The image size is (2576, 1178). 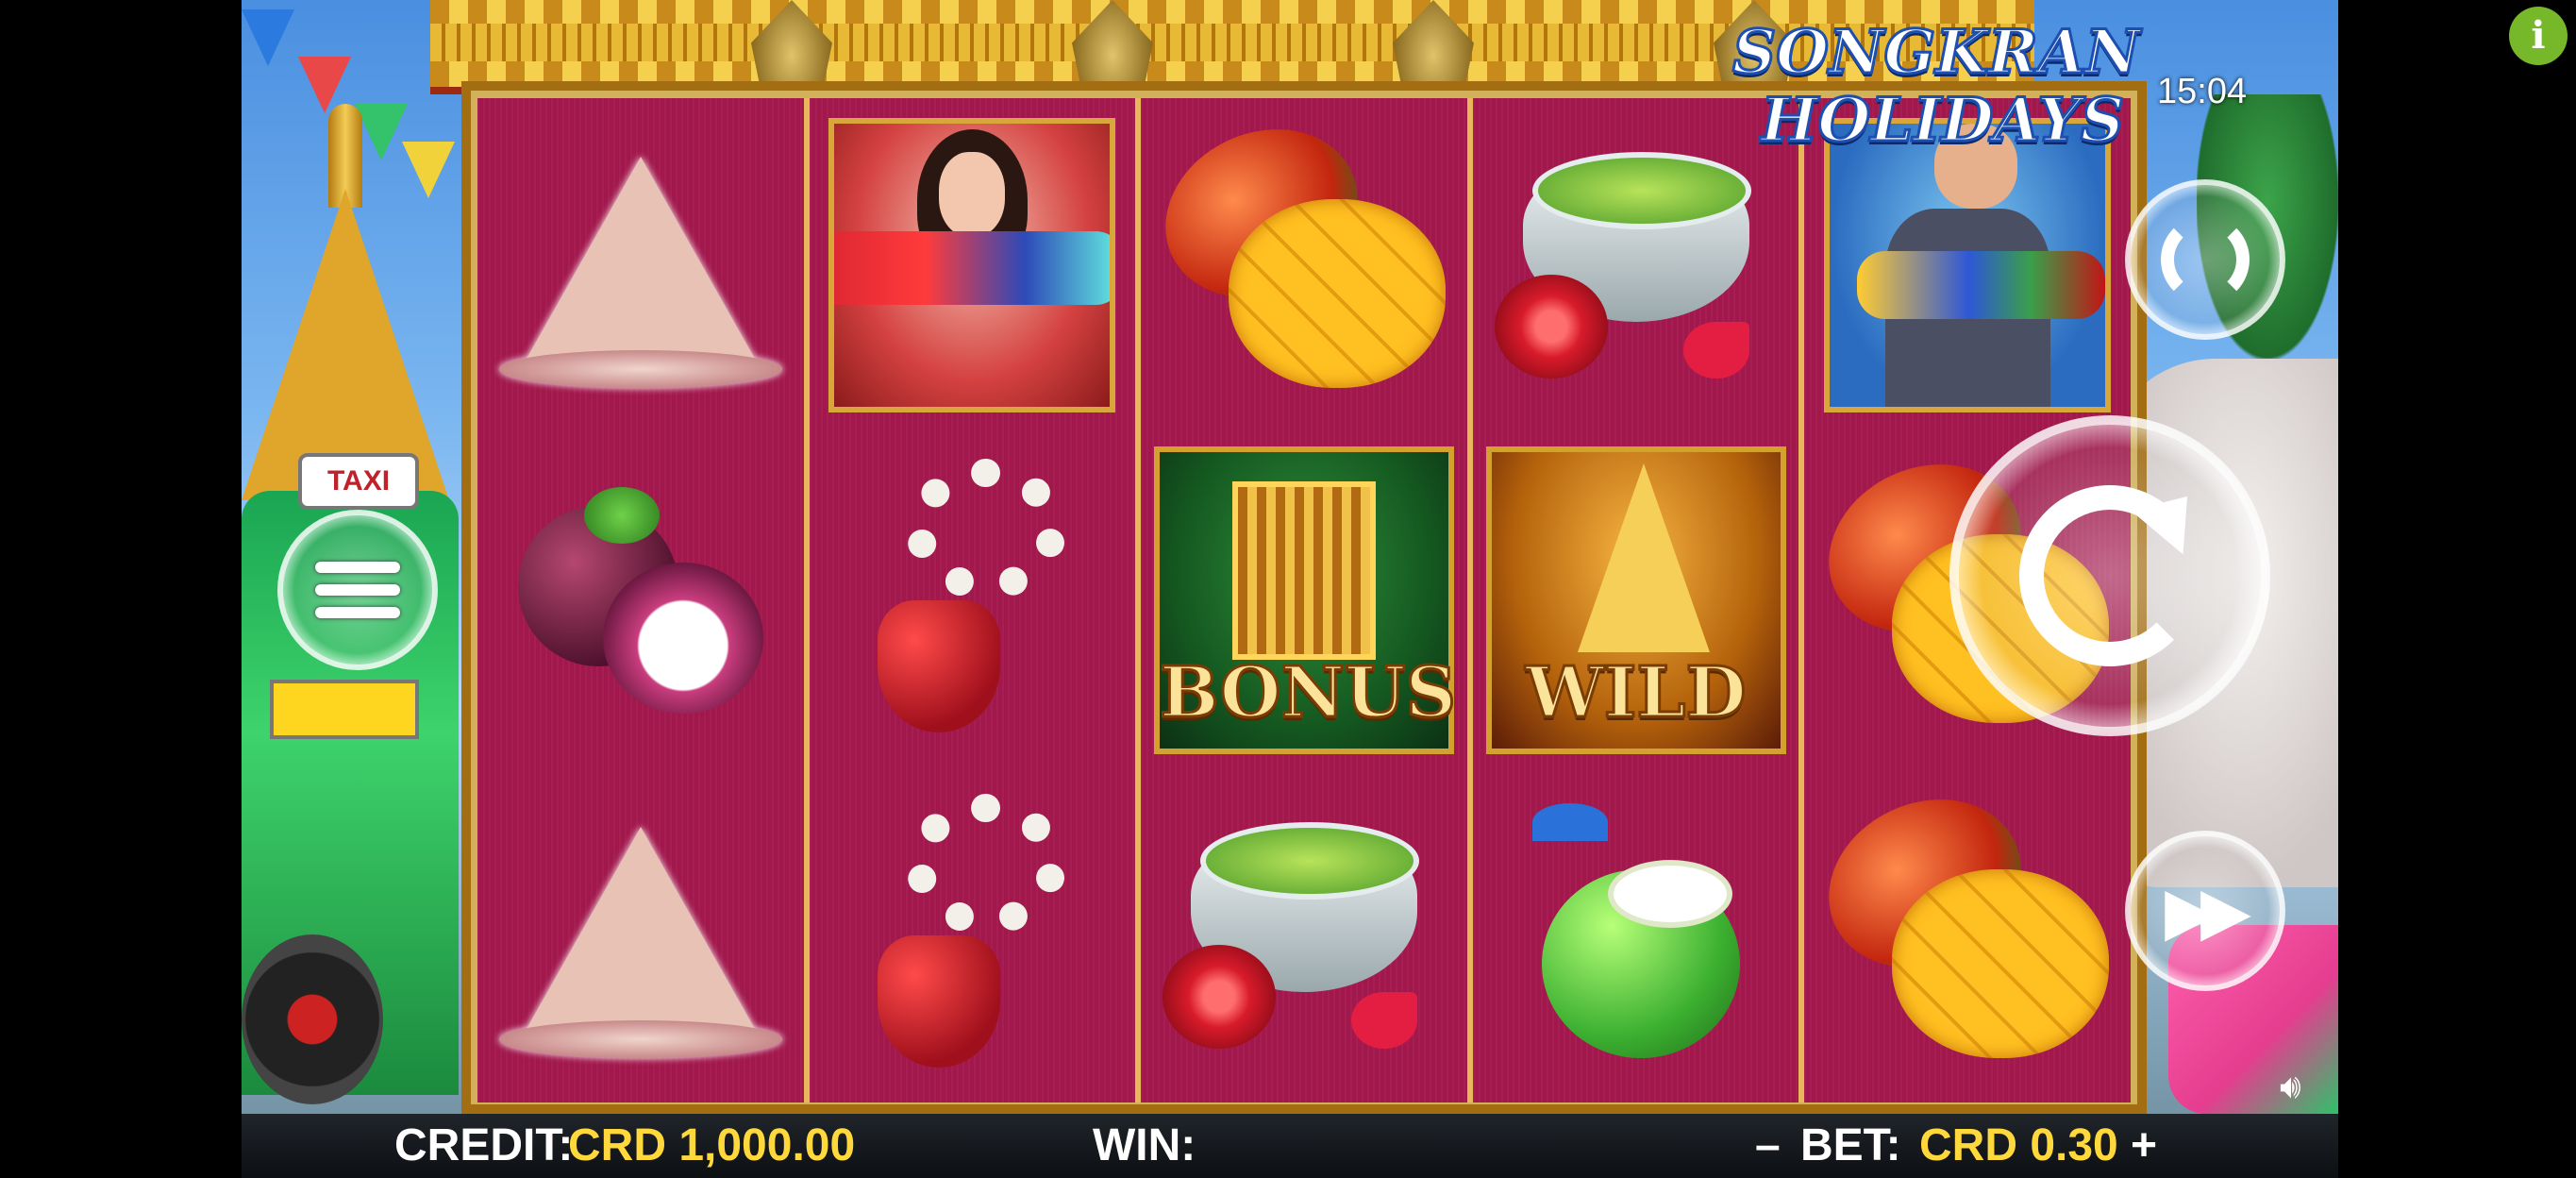 I want to click on credit-value: CRD 1,000.00, so click(x=712, y=1145).